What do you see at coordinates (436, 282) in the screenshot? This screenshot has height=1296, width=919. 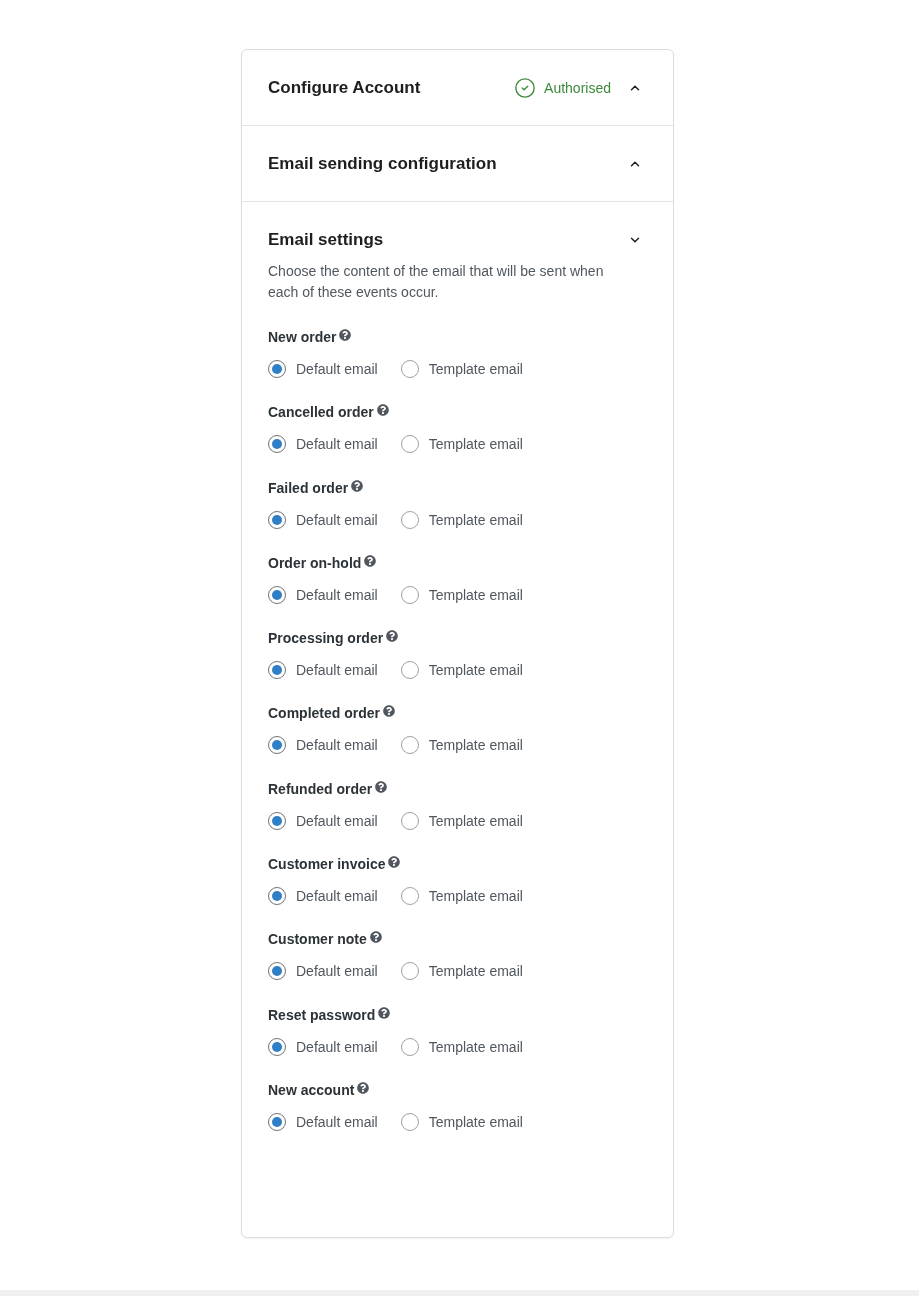 I see `panel-description: Choose the content of the email that will be sent when each of these events occur.` at bounding box center [436, 282].